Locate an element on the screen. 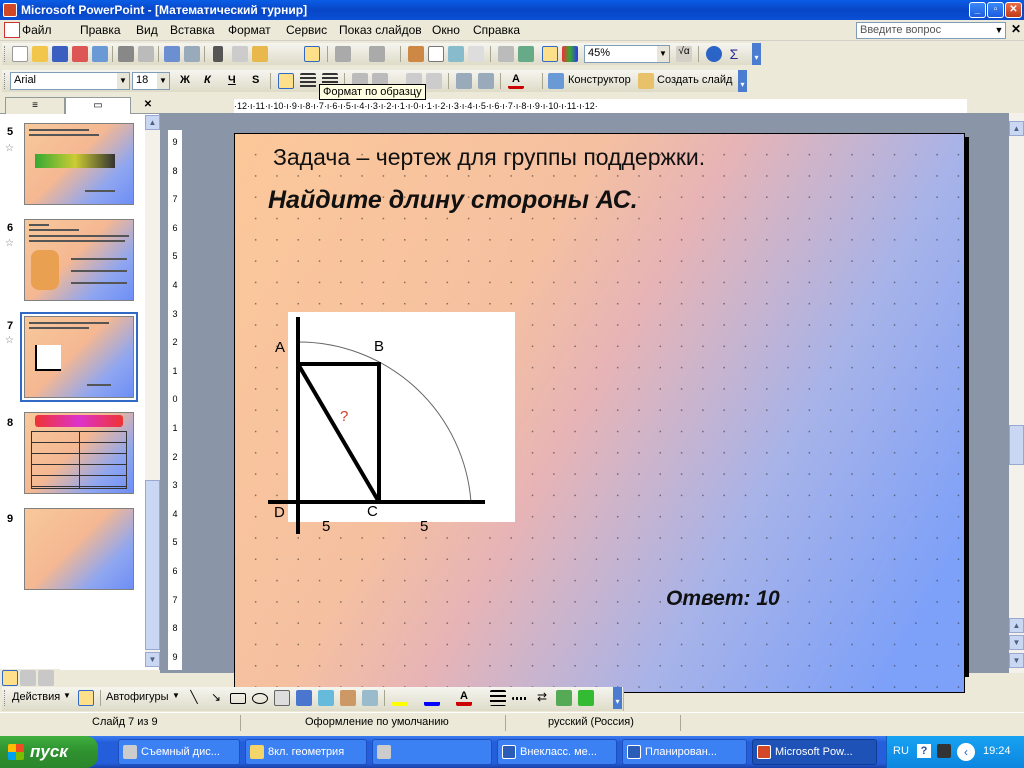 Image resolution: width=1024 pixels, height=768 pixels. align-center-icon is located at coordinates (308, 81).